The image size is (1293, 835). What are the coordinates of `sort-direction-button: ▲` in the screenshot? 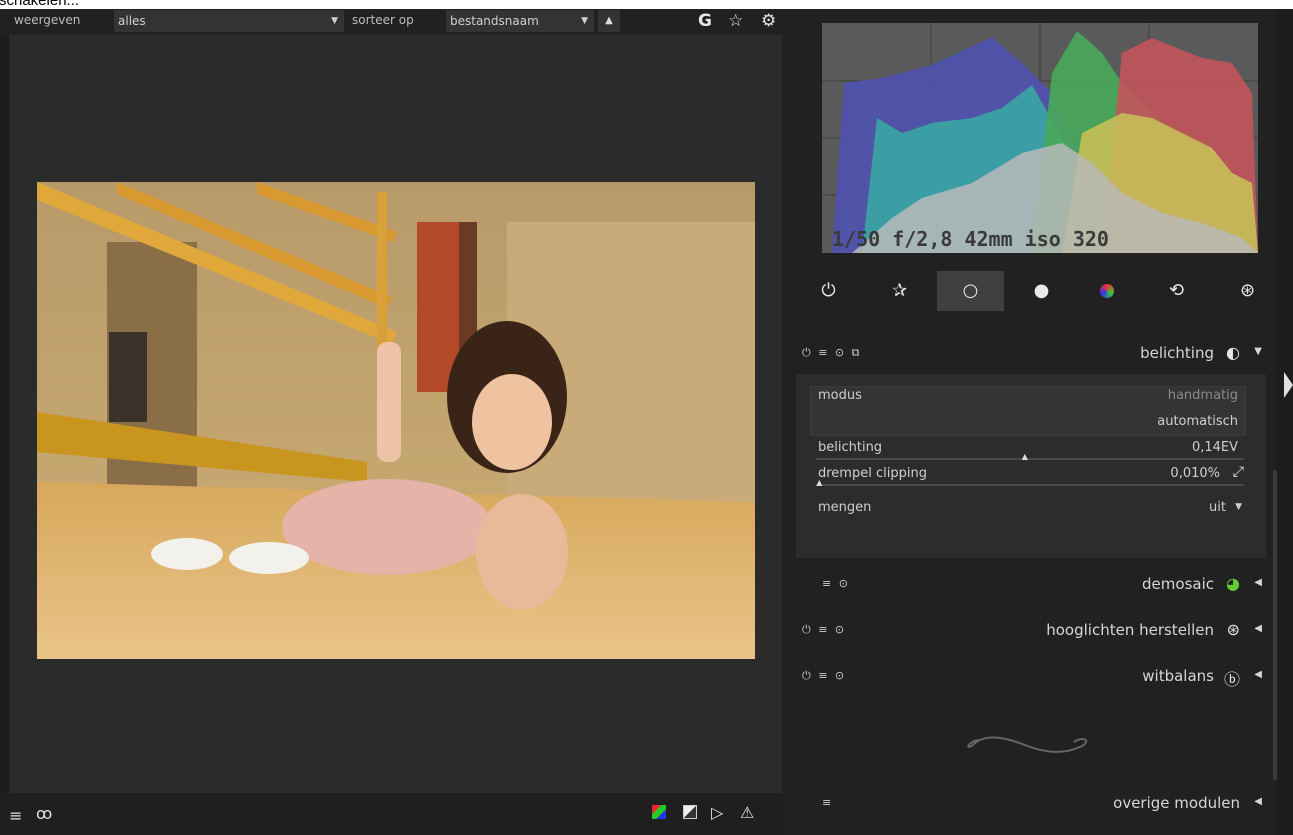 It's located at (609, 21).